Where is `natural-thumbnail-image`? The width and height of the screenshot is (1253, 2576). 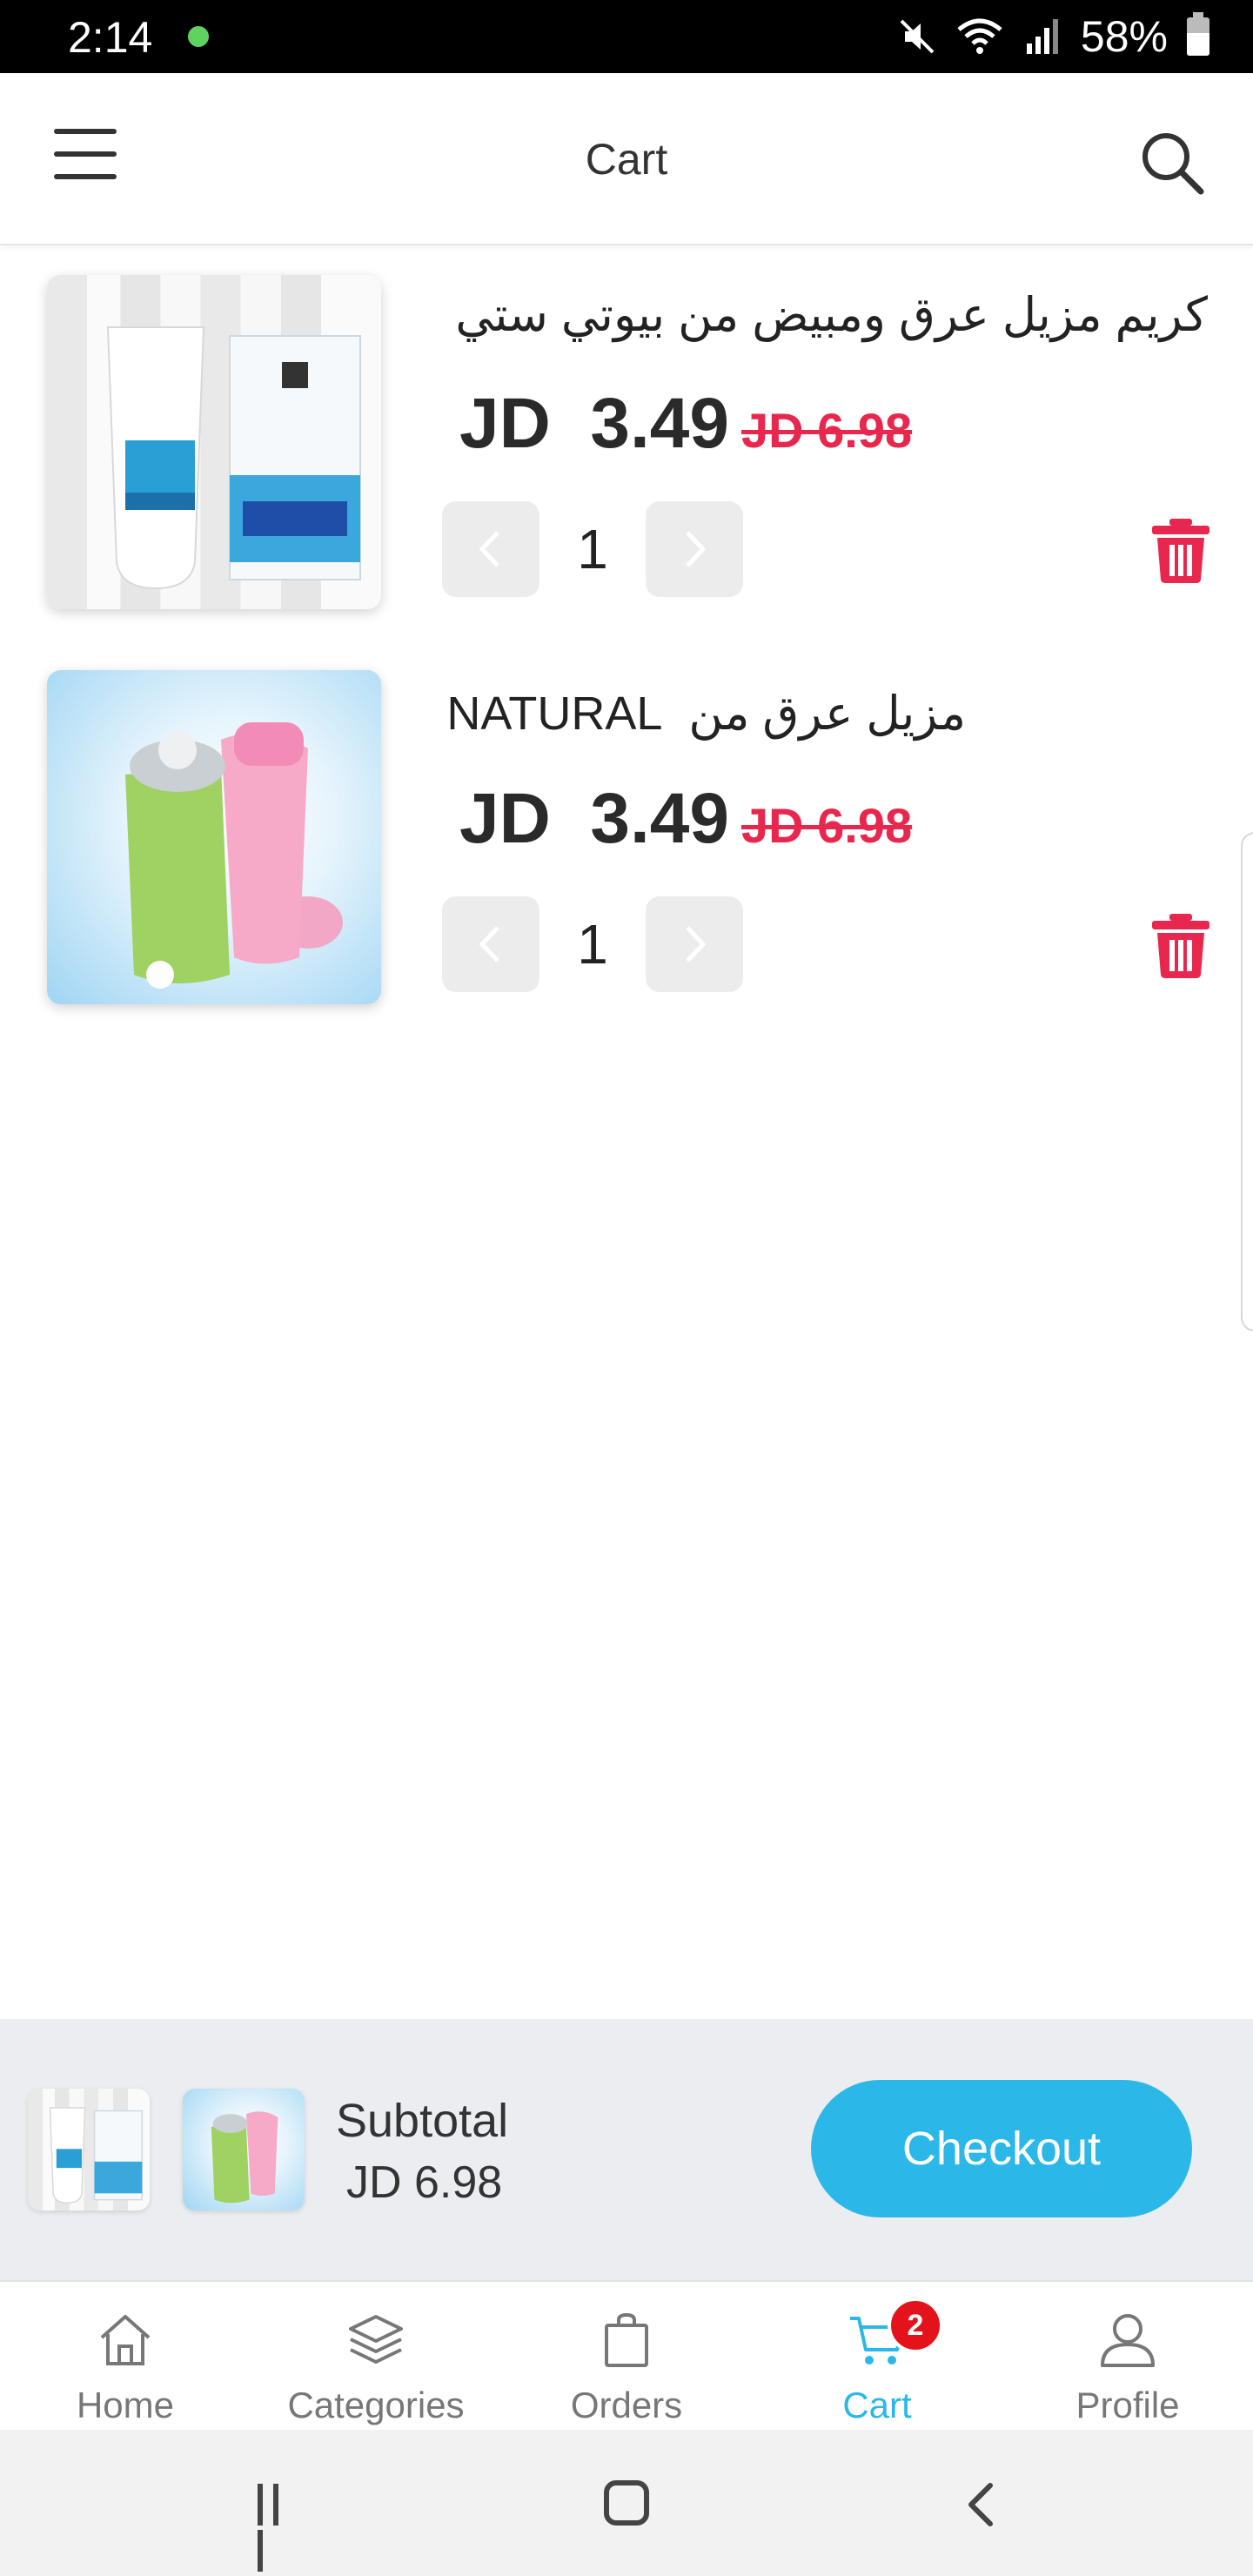
natural-thumbnail-image is located at coordinates (245, 2157).